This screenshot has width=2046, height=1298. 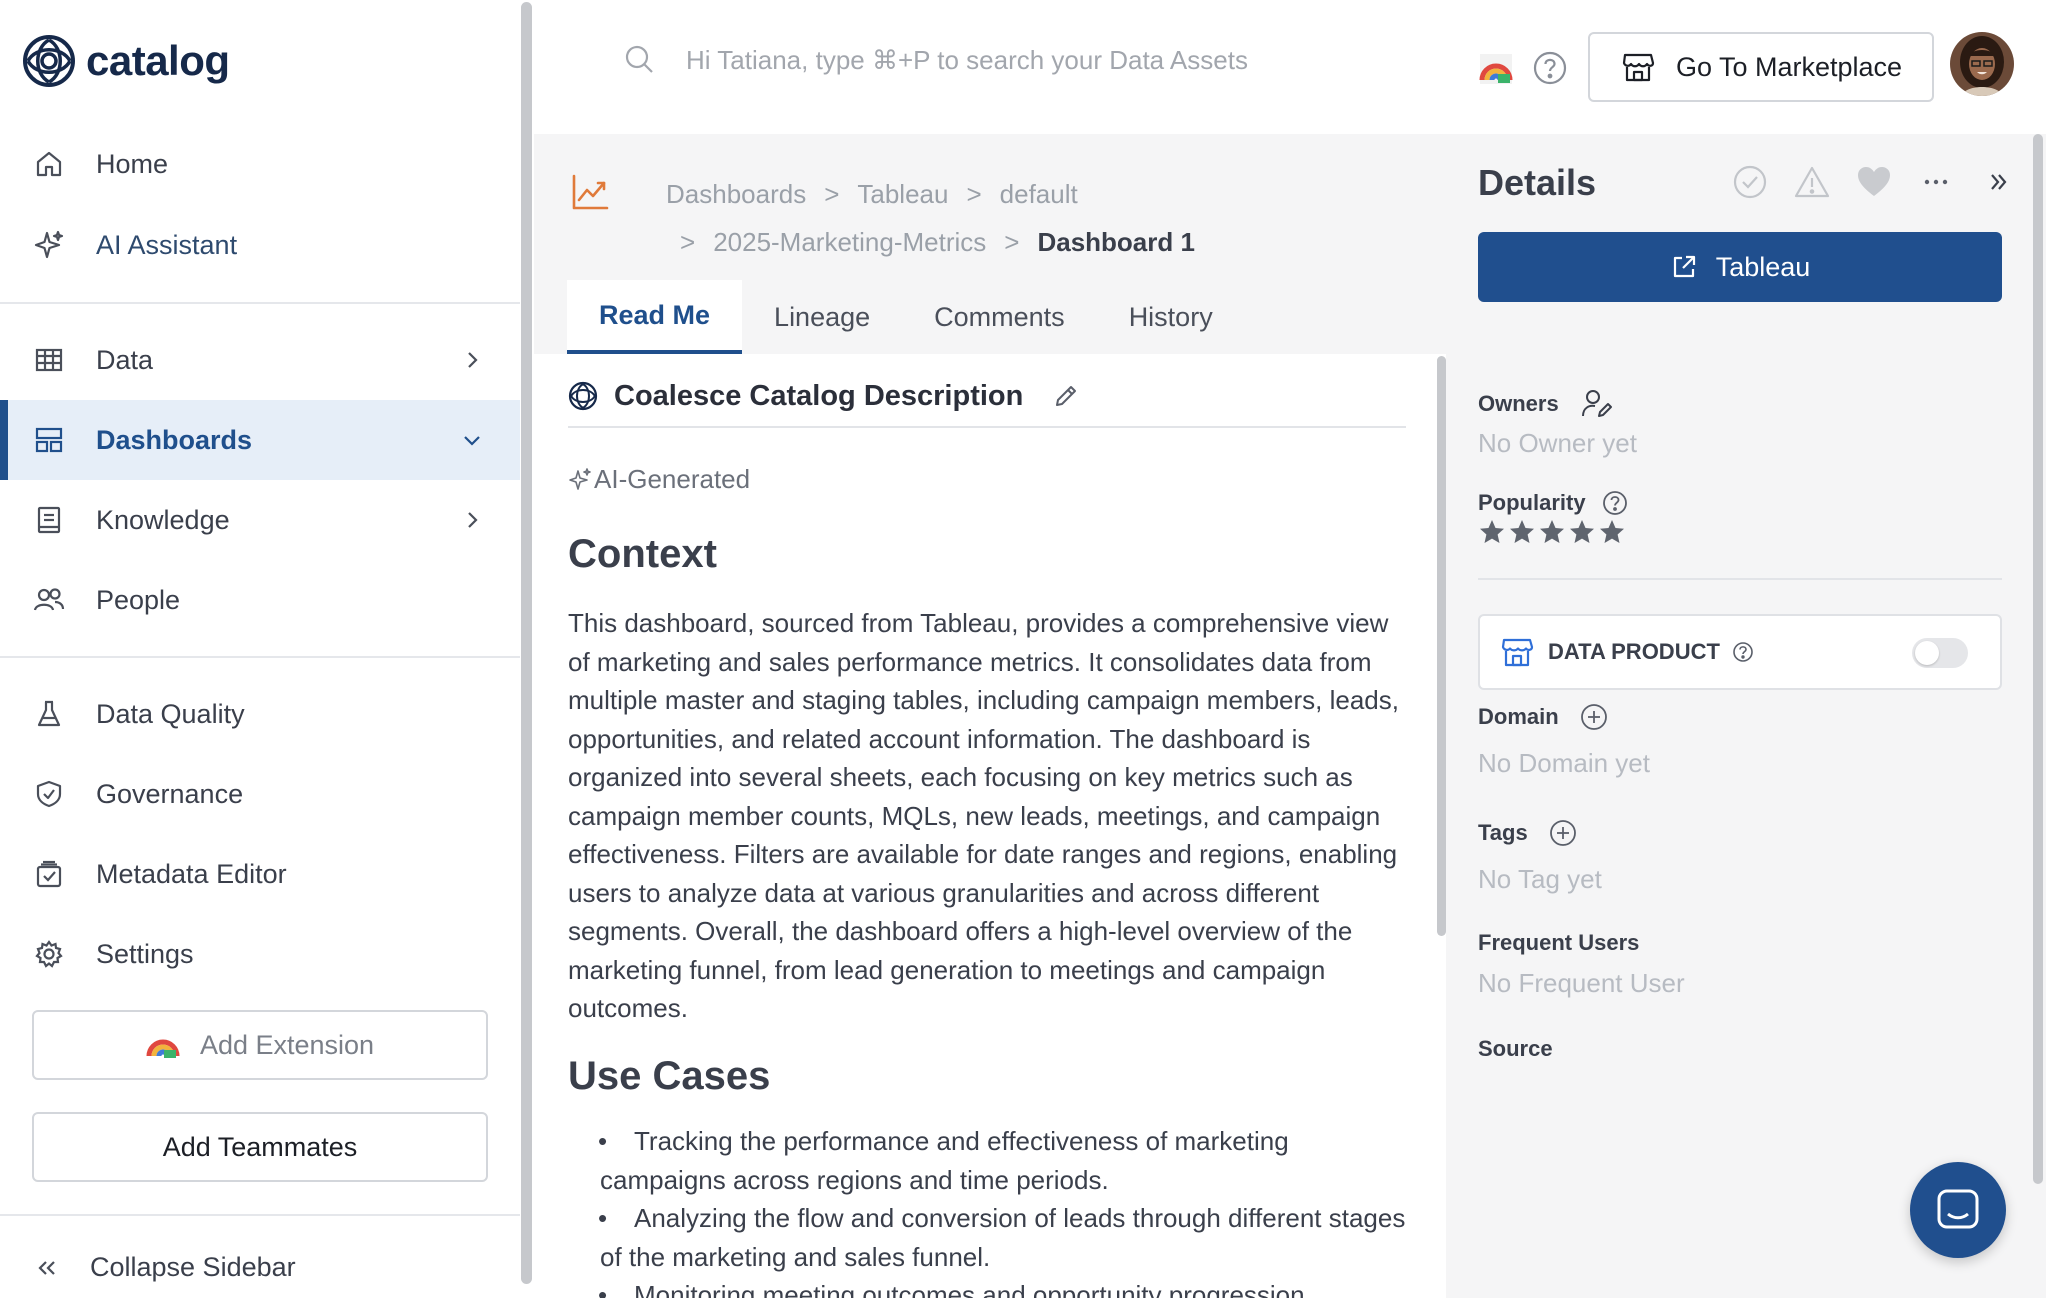 I want to click on document-scrollbar, so click(x=1441, y=826).